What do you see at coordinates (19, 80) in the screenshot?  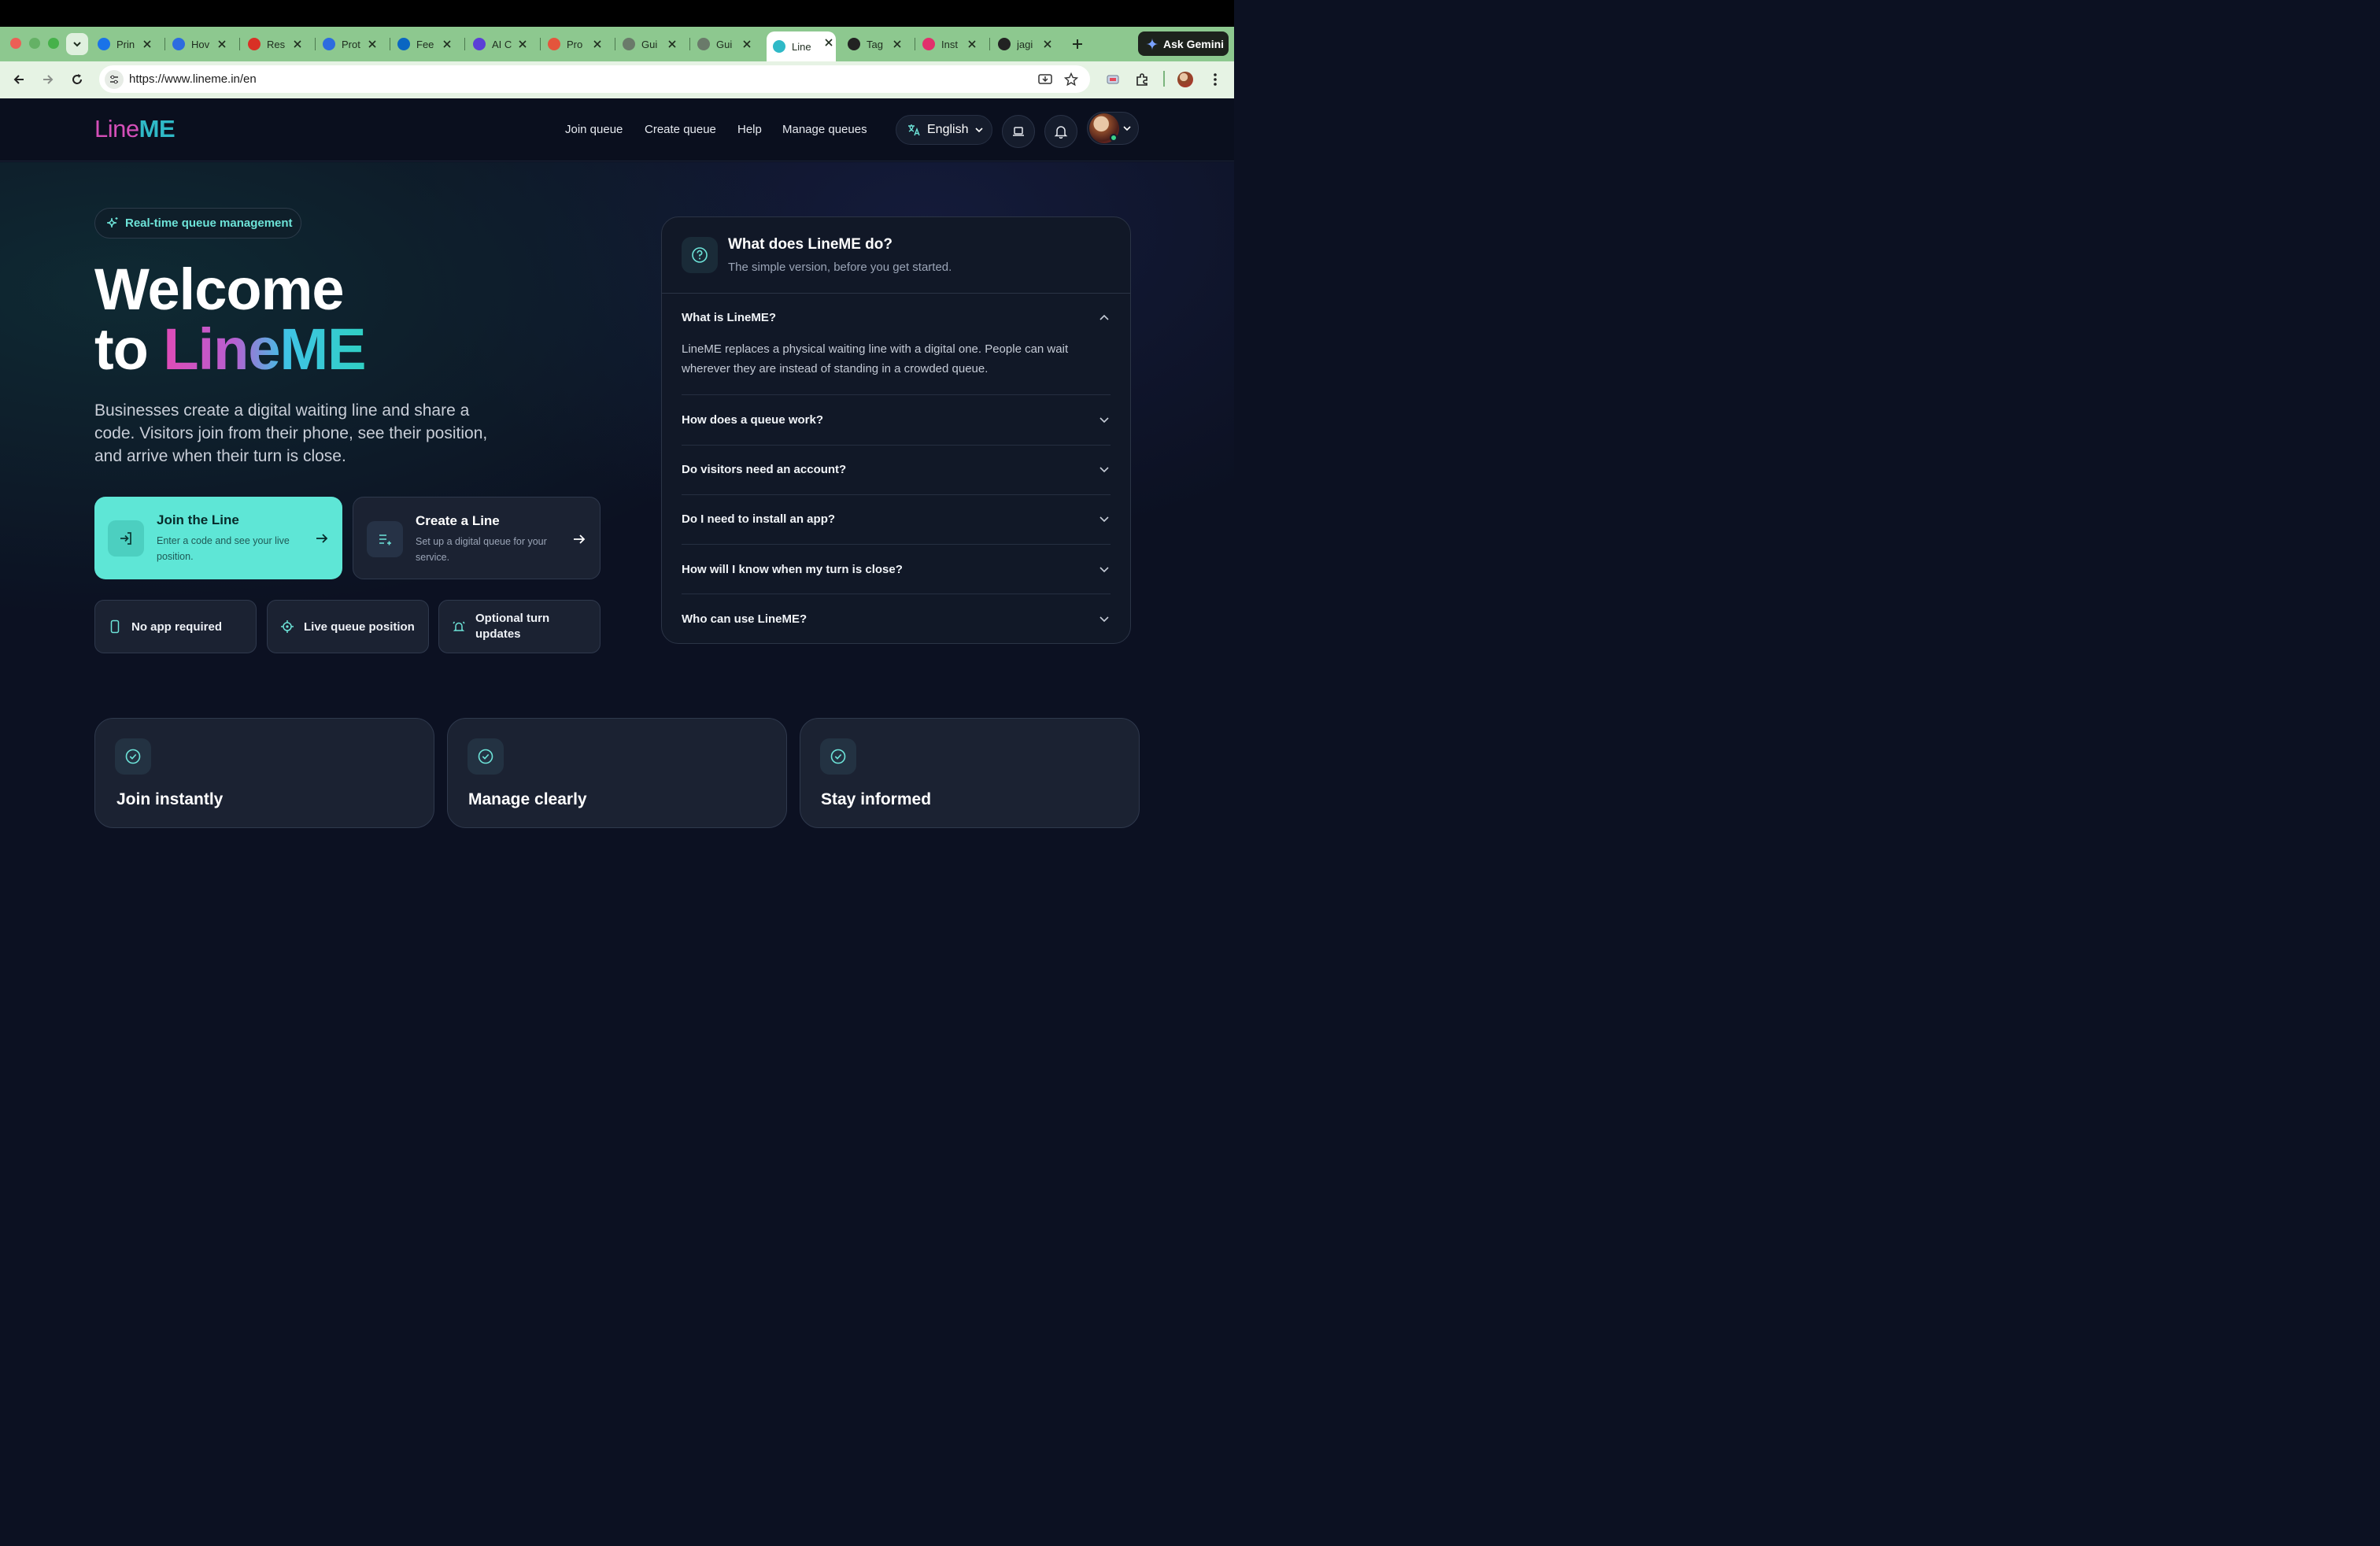 I see `back-button` at bounding box center [19, 80].